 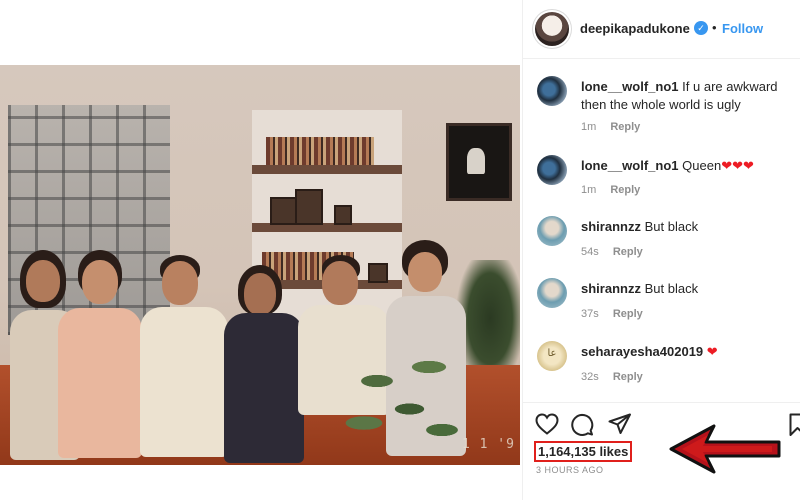 I want to click on post-timestamp: 3 HOURS AGO, so click(x=570, y=470).